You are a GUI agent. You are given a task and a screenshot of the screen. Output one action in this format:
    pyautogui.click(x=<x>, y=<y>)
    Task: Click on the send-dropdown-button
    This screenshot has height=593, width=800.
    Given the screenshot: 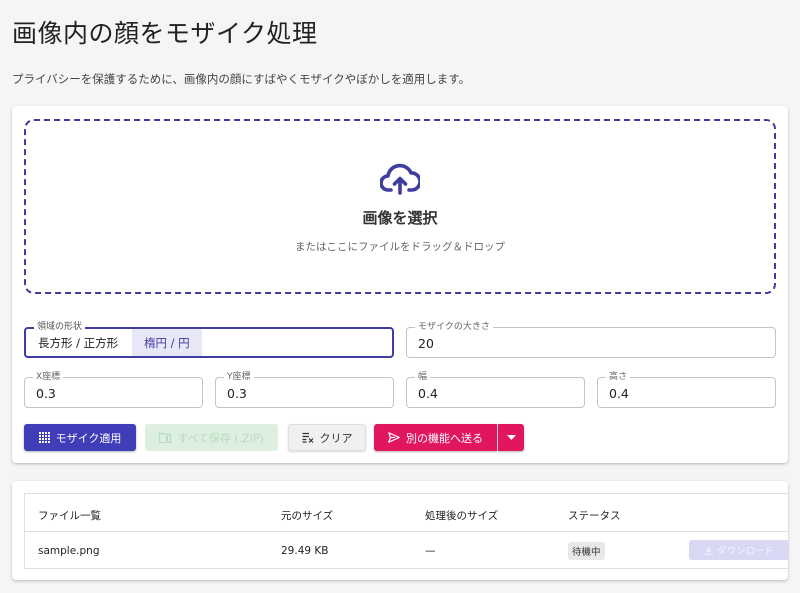 What is the action you would take?
    pyautogui.click(x=511, y=437)
    